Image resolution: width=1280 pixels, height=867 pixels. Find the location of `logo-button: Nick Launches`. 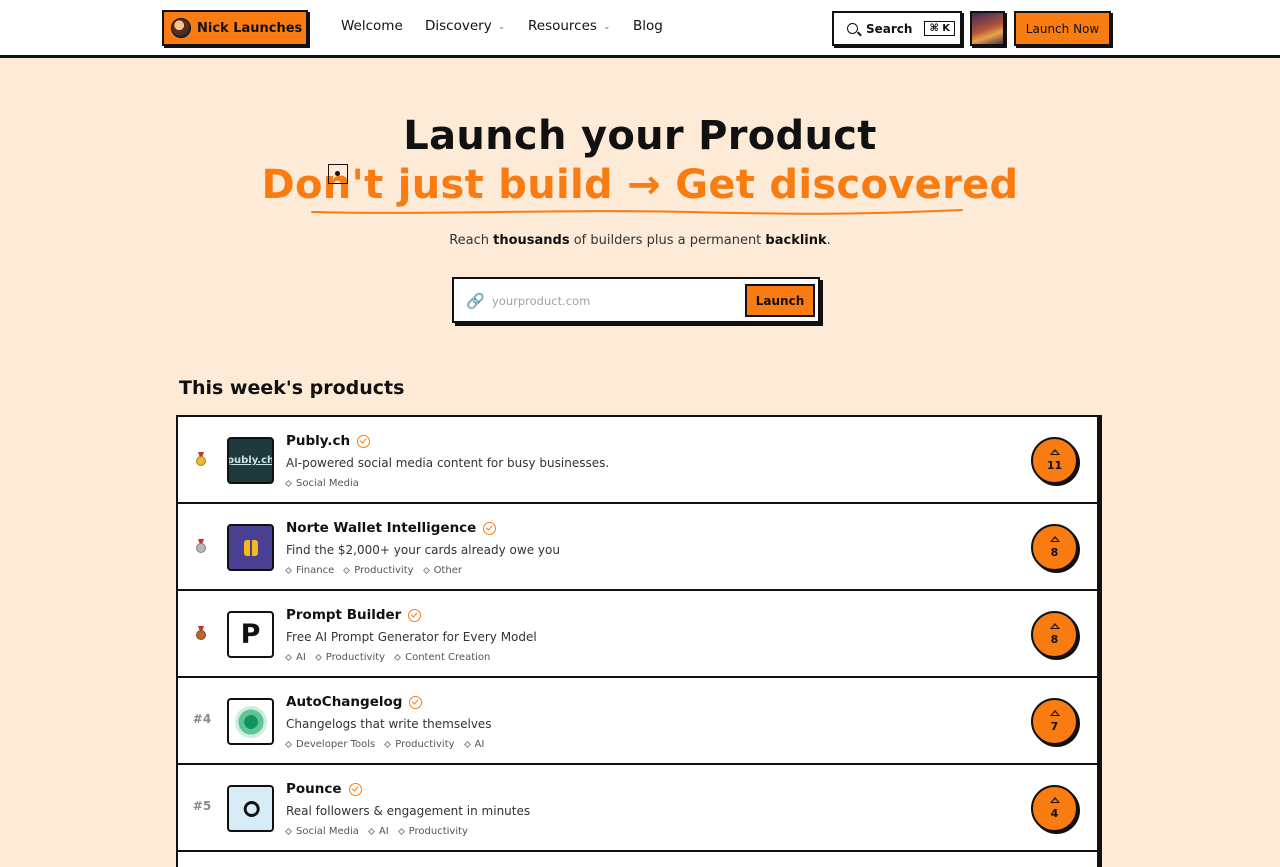

logo-button: Nick Launches is located at coordinates (235, 28).